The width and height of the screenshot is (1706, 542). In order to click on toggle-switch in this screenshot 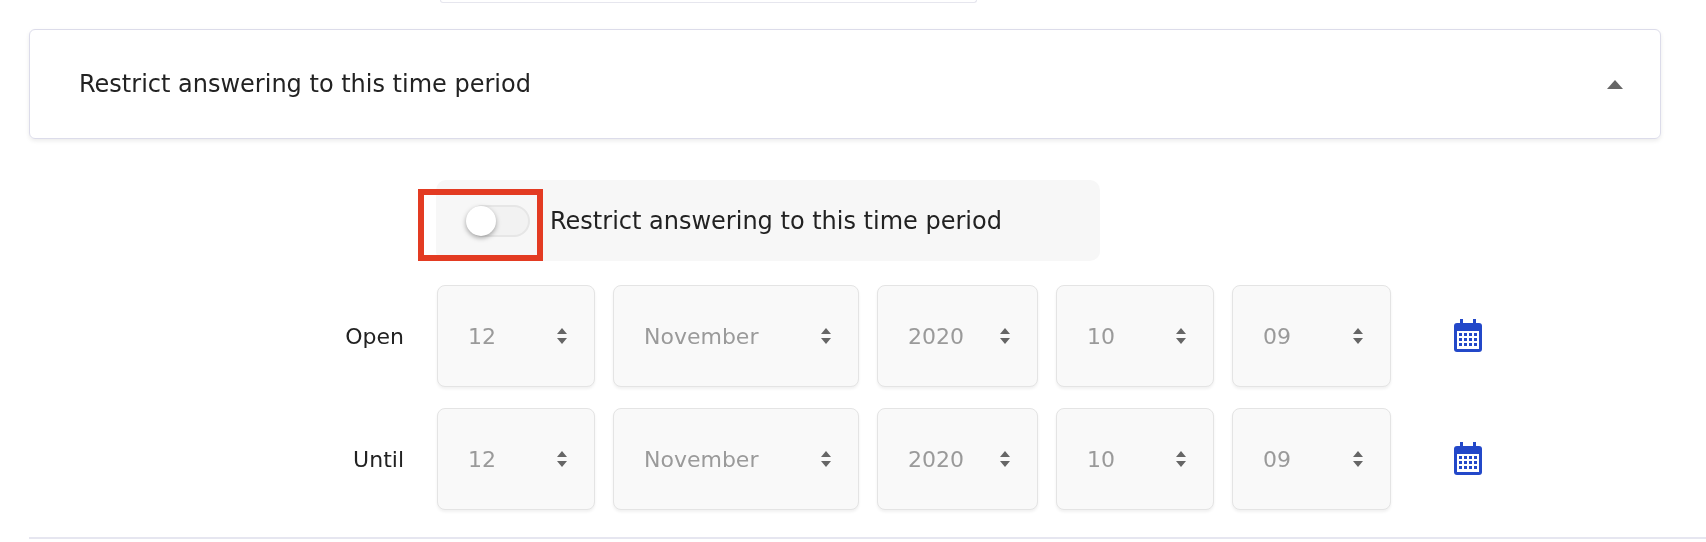, I will do `click(498, 220)`.